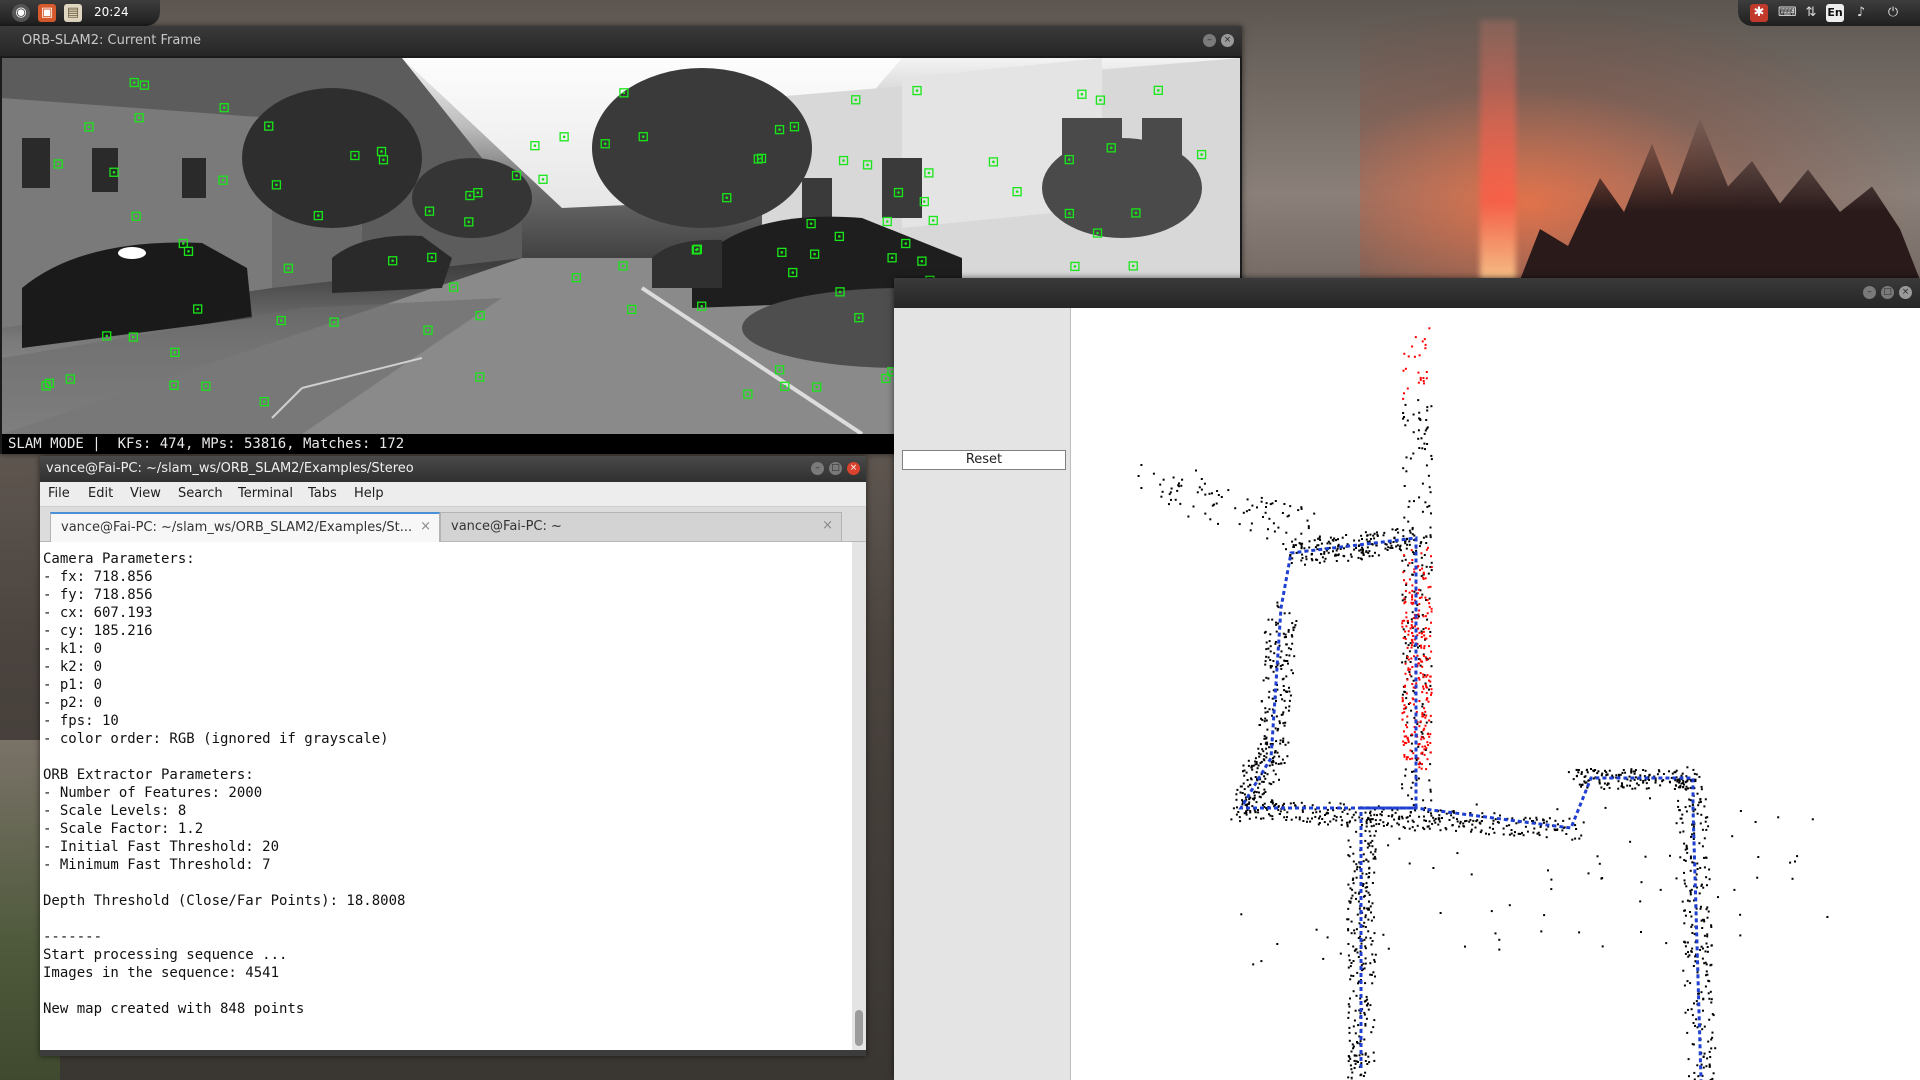 Image resolution: width=1920 pixels, height=1080 pixels. What do you see at coordinates (859, 1028) in the screenshot?
I see `scrollbar-thumb` at bounding box center [859, 1028].